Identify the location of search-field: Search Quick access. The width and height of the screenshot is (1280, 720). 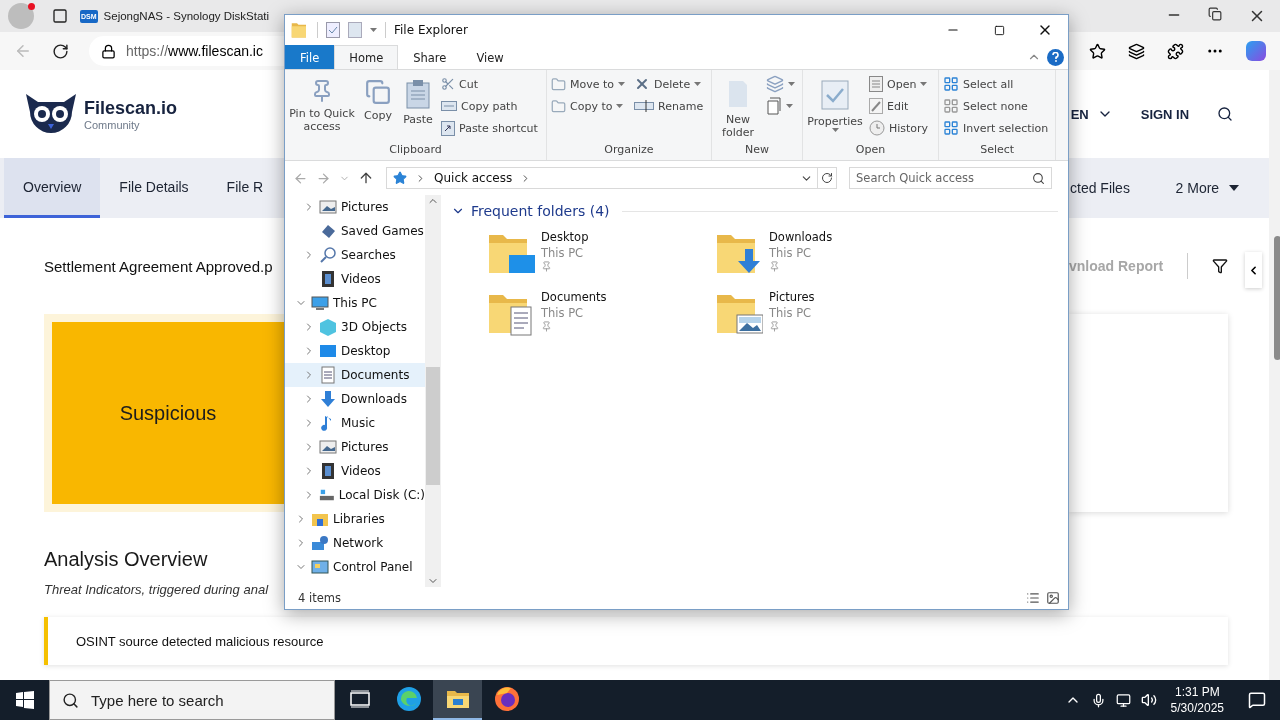
(950, 178).